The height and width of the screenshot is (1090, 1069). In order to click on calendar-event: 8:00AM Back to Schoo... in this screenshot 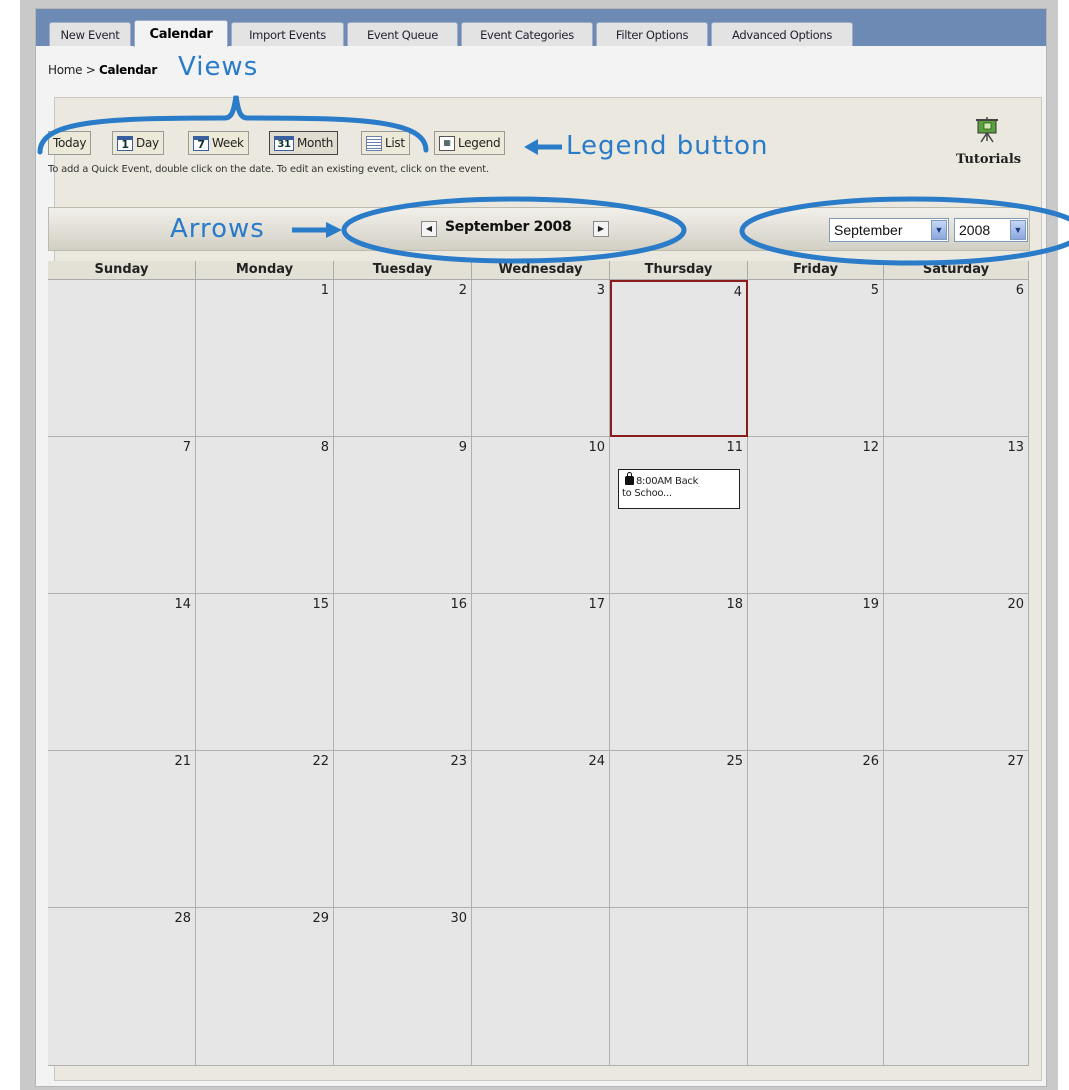, I will do `click(679, 489)`.